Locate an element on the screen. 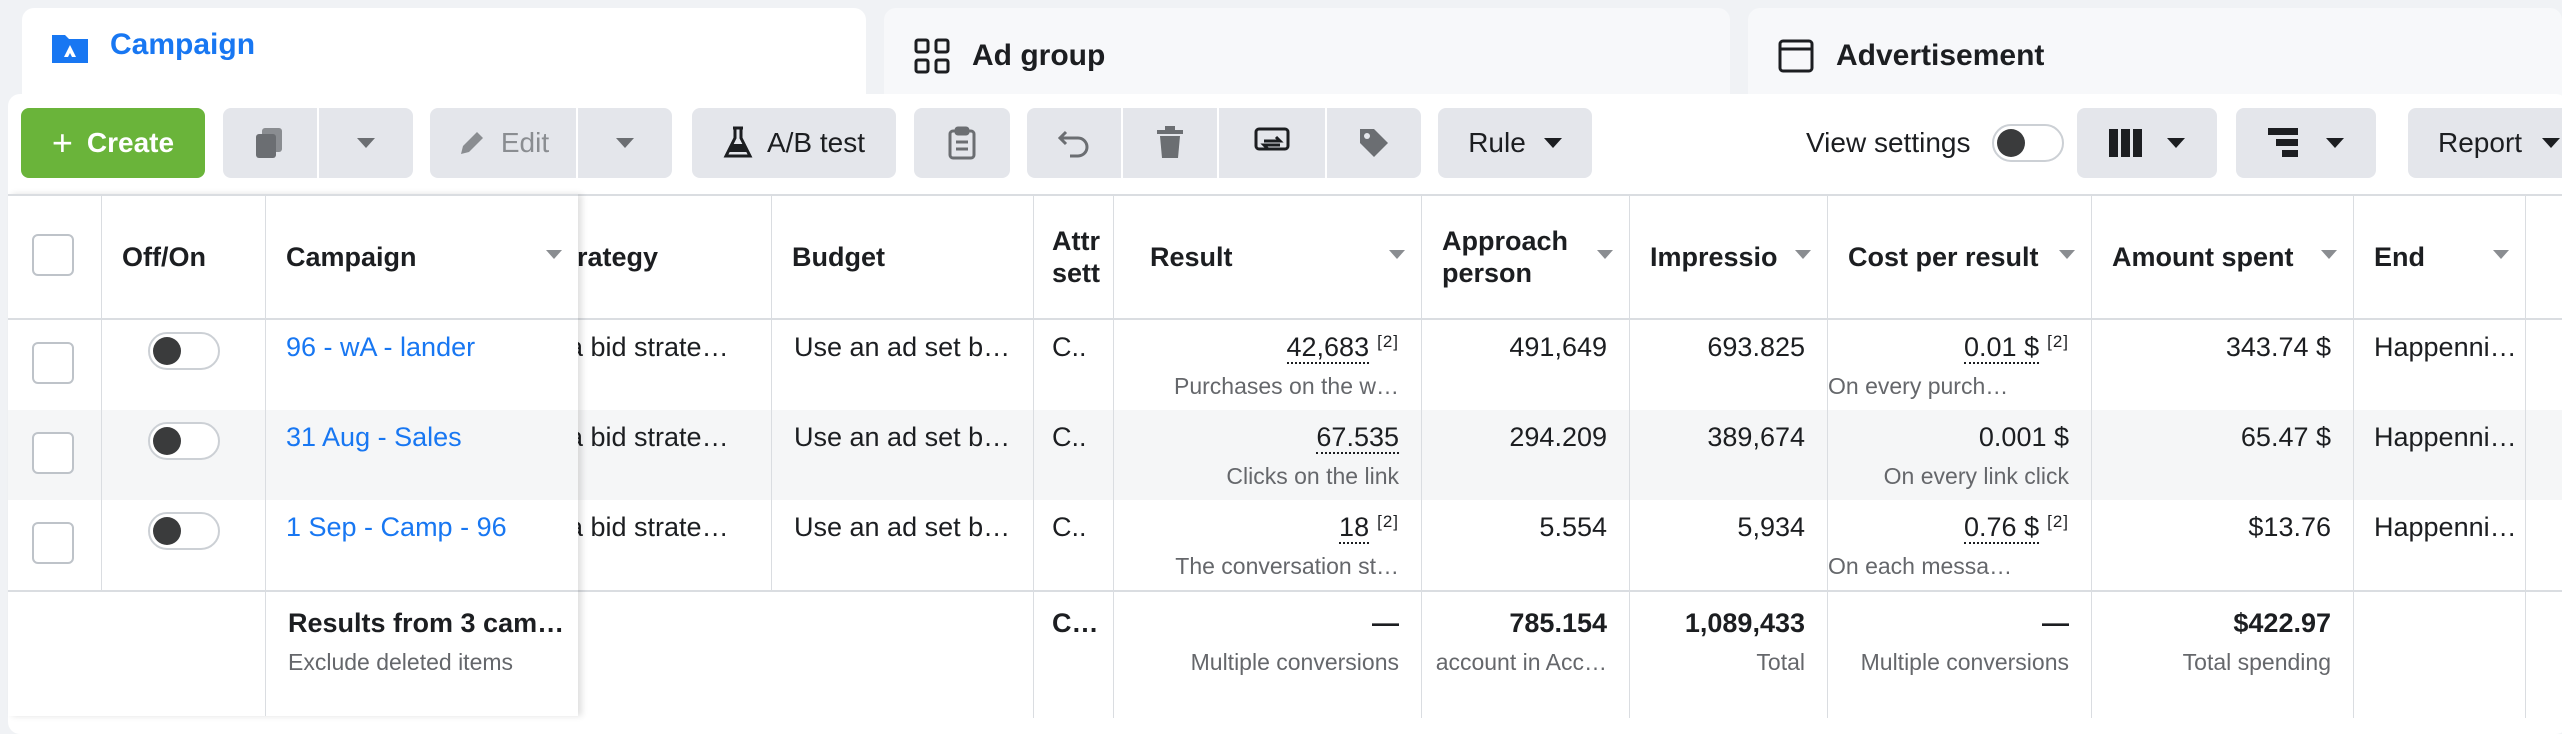  trash-icon is located at coordinates (1170, 142).